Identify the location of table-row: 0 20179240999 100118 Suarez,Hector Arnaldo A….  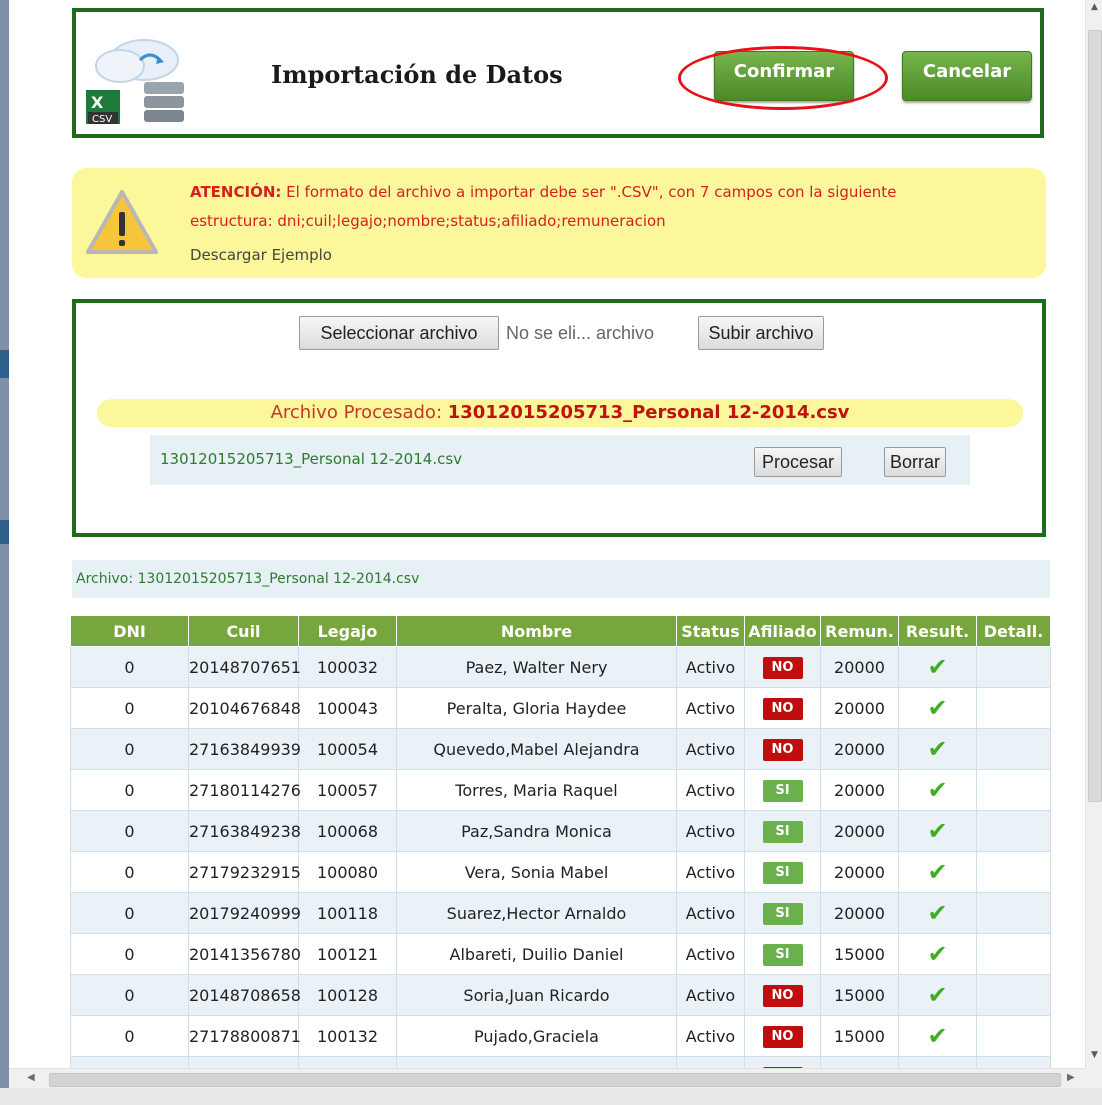
(560, 913).